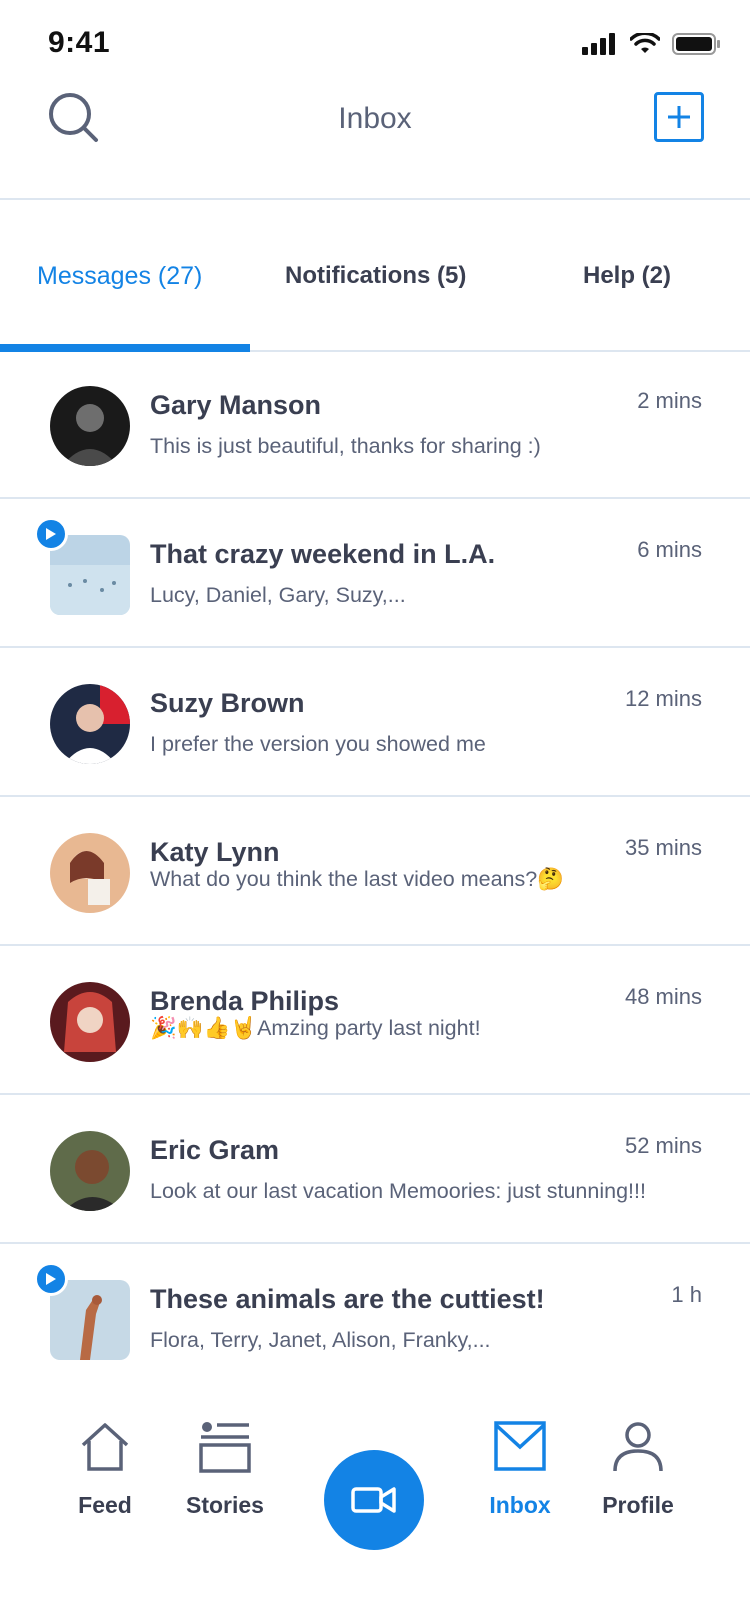 The width and height of the screenshot is (750, 1624). I want to click on message-time: 12 mins, so click(663, 698).